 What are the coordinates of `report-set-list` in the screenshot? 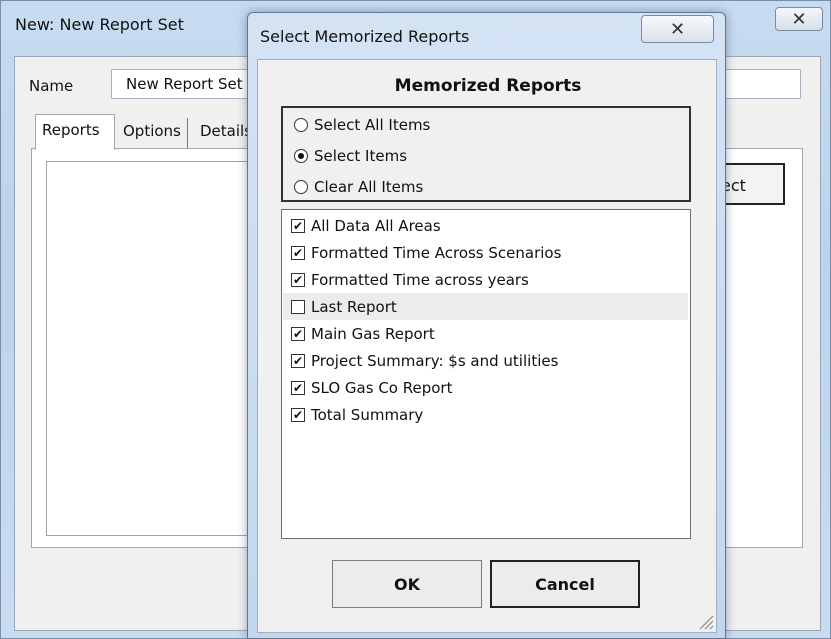 It's located at (148, 348).